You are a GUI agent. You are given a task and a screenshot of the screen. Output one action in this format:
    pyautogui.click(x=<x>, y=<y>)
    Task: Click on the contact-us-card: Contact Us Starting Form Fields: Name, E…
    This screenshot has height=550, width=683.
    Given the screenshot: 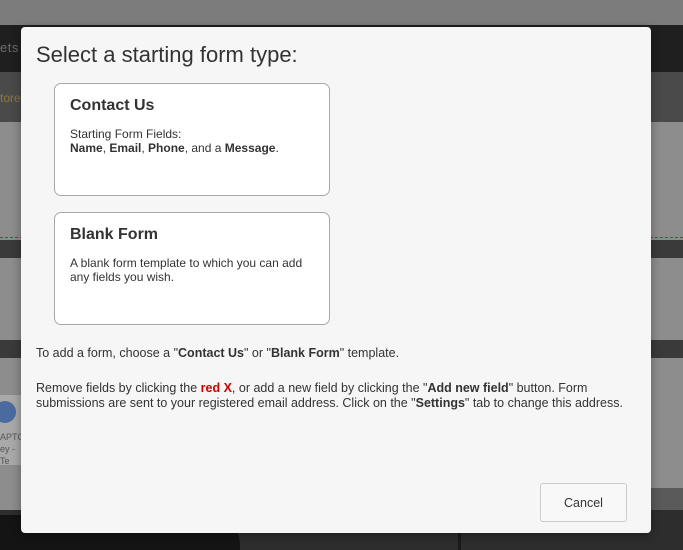 What is the action you would take?
    pyautogui.click(x=192, y=139)
    